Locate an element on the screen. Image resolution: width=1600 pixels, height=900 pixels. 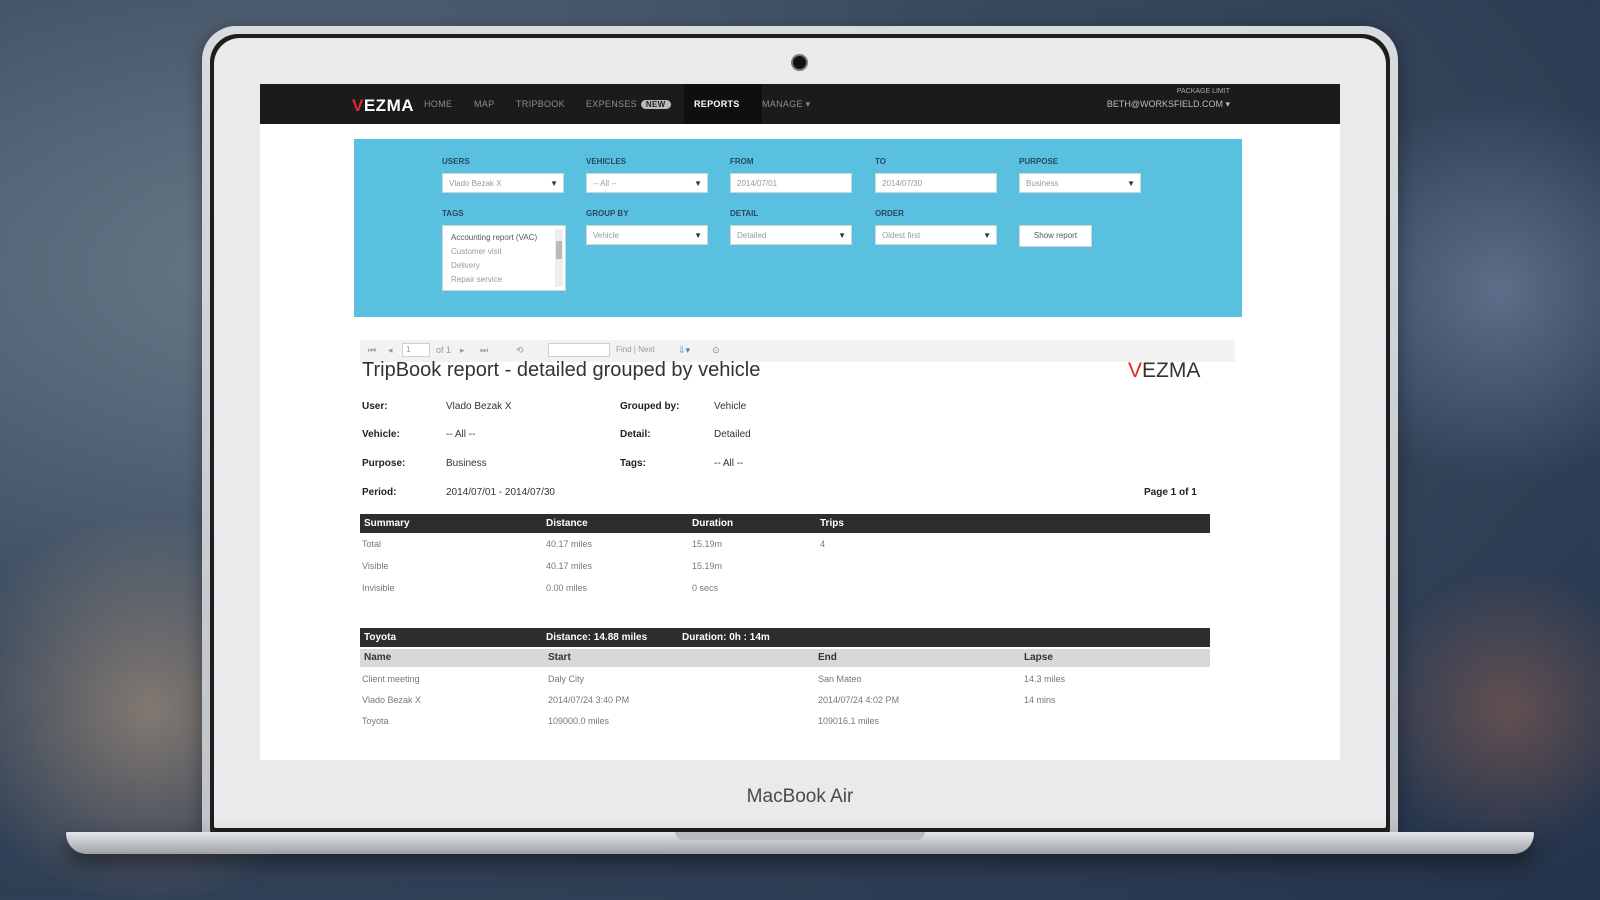
grouped-by-value: Vehicle is located at coordinates (730, 406).